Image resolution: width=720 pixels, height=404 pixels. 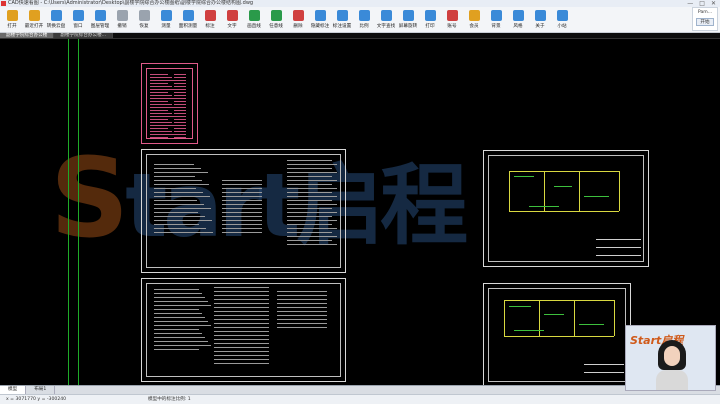 I want to click on toolbar-button-11: 画直线, so click(x=254, y=20).